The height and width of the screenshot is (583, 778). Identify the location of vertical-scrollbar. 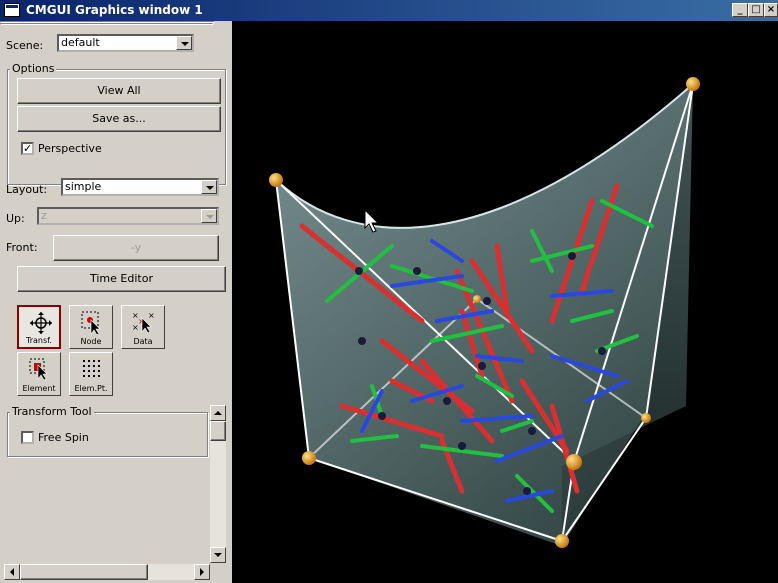
(218, 484).